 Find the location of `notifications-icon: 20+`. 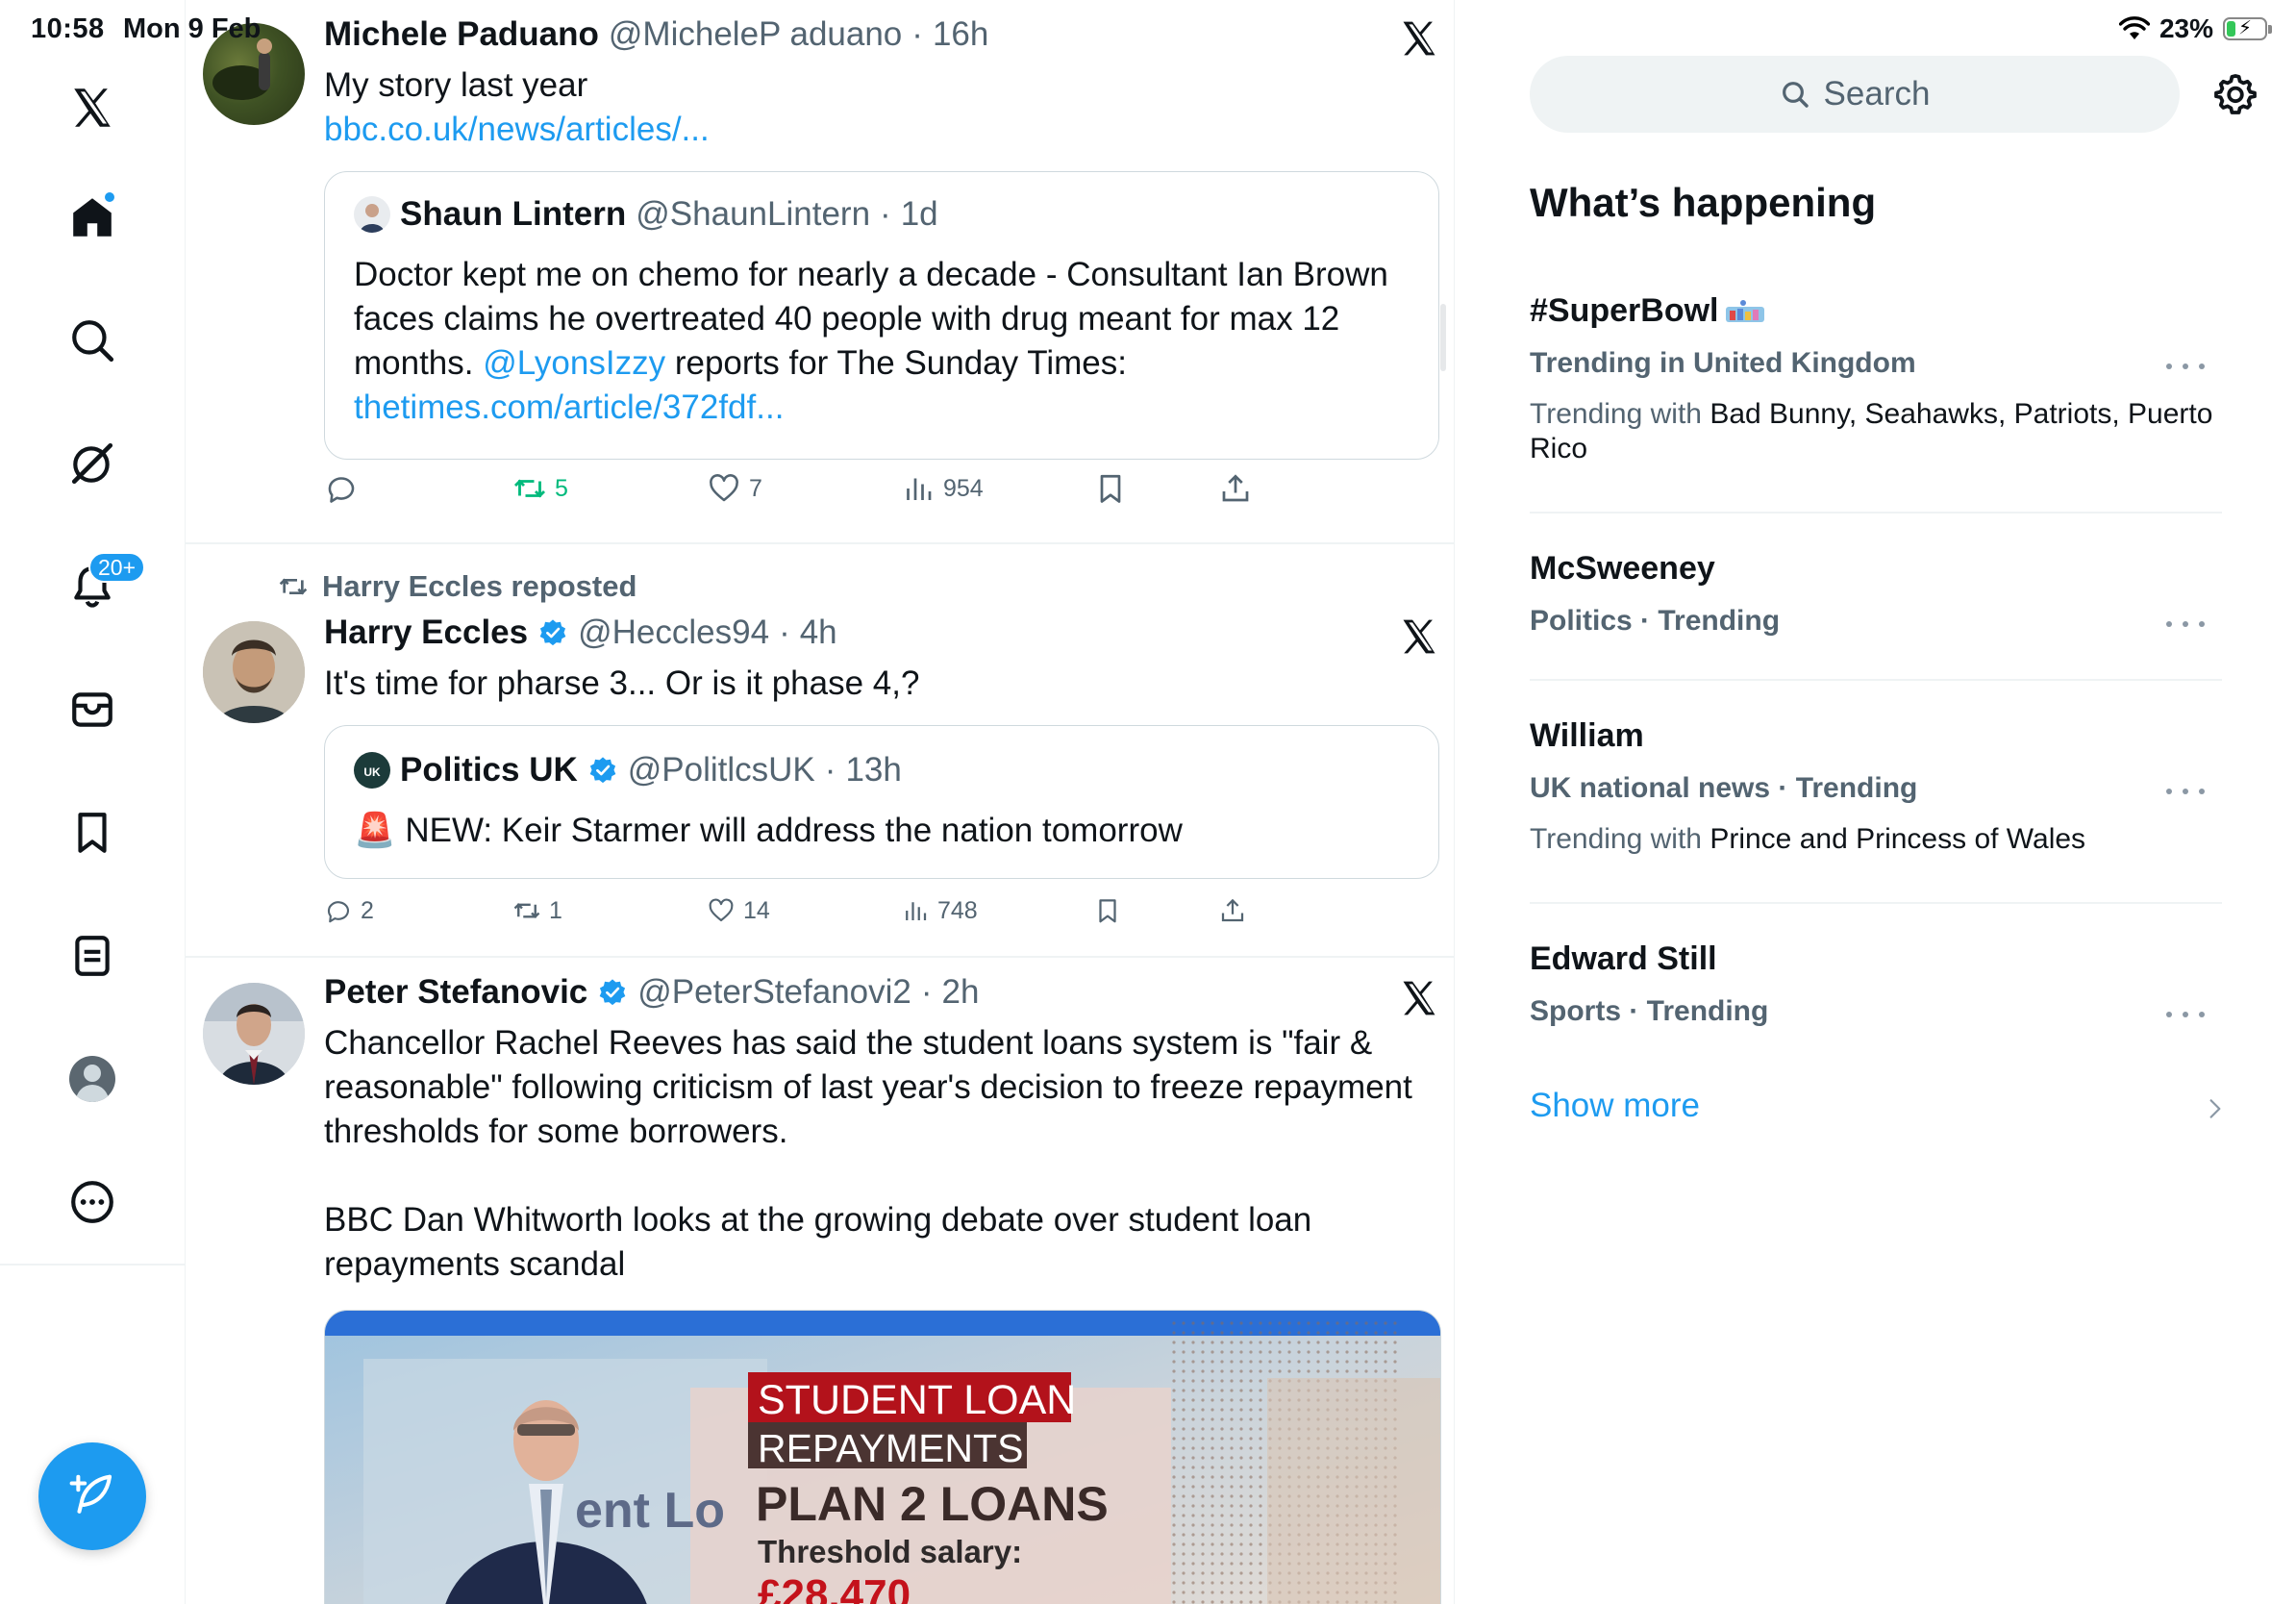

notifications-icon: 20+ is located at coordinates (100, 586).